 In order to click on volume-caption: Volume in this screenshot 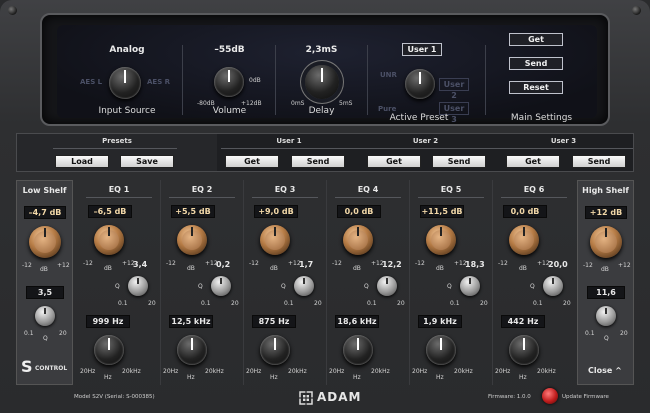, I will do `click(229, 111)`.